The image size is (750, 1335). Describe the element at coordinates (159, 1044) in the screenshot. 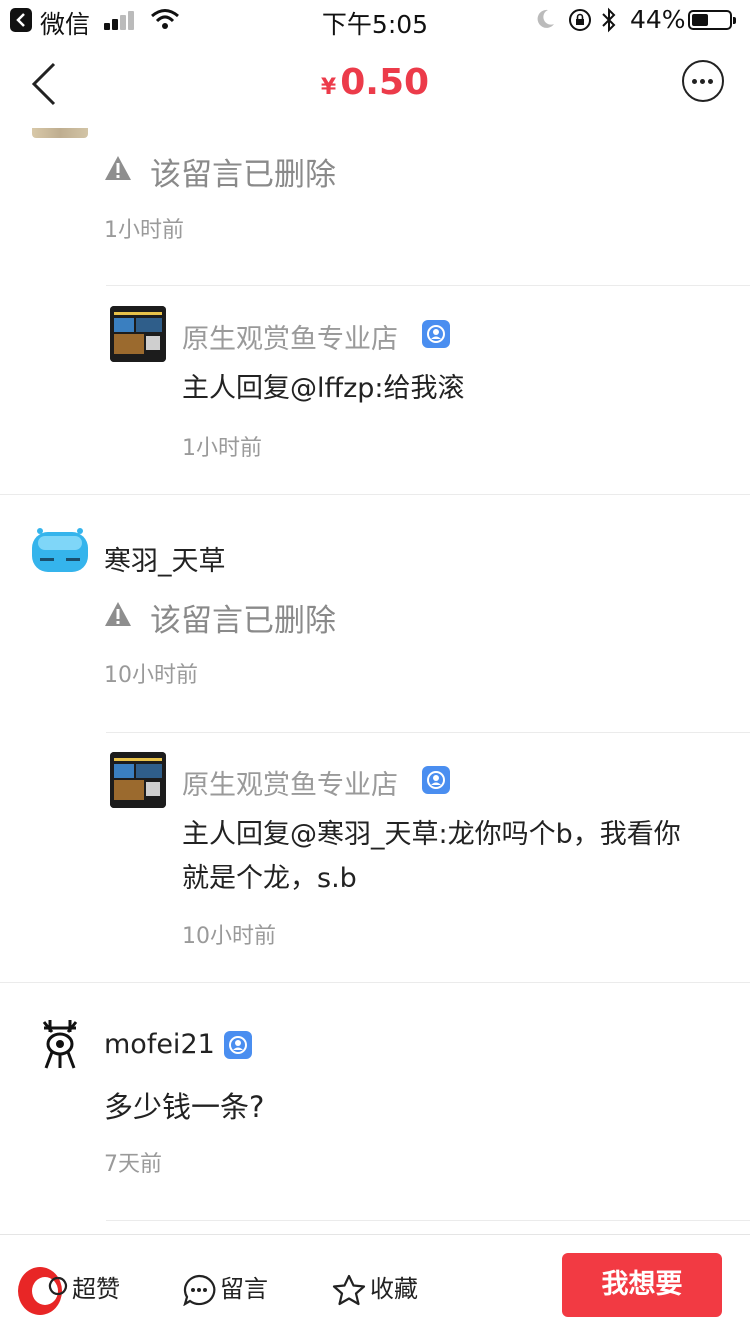

I see `user-name: mofei21` at that location.